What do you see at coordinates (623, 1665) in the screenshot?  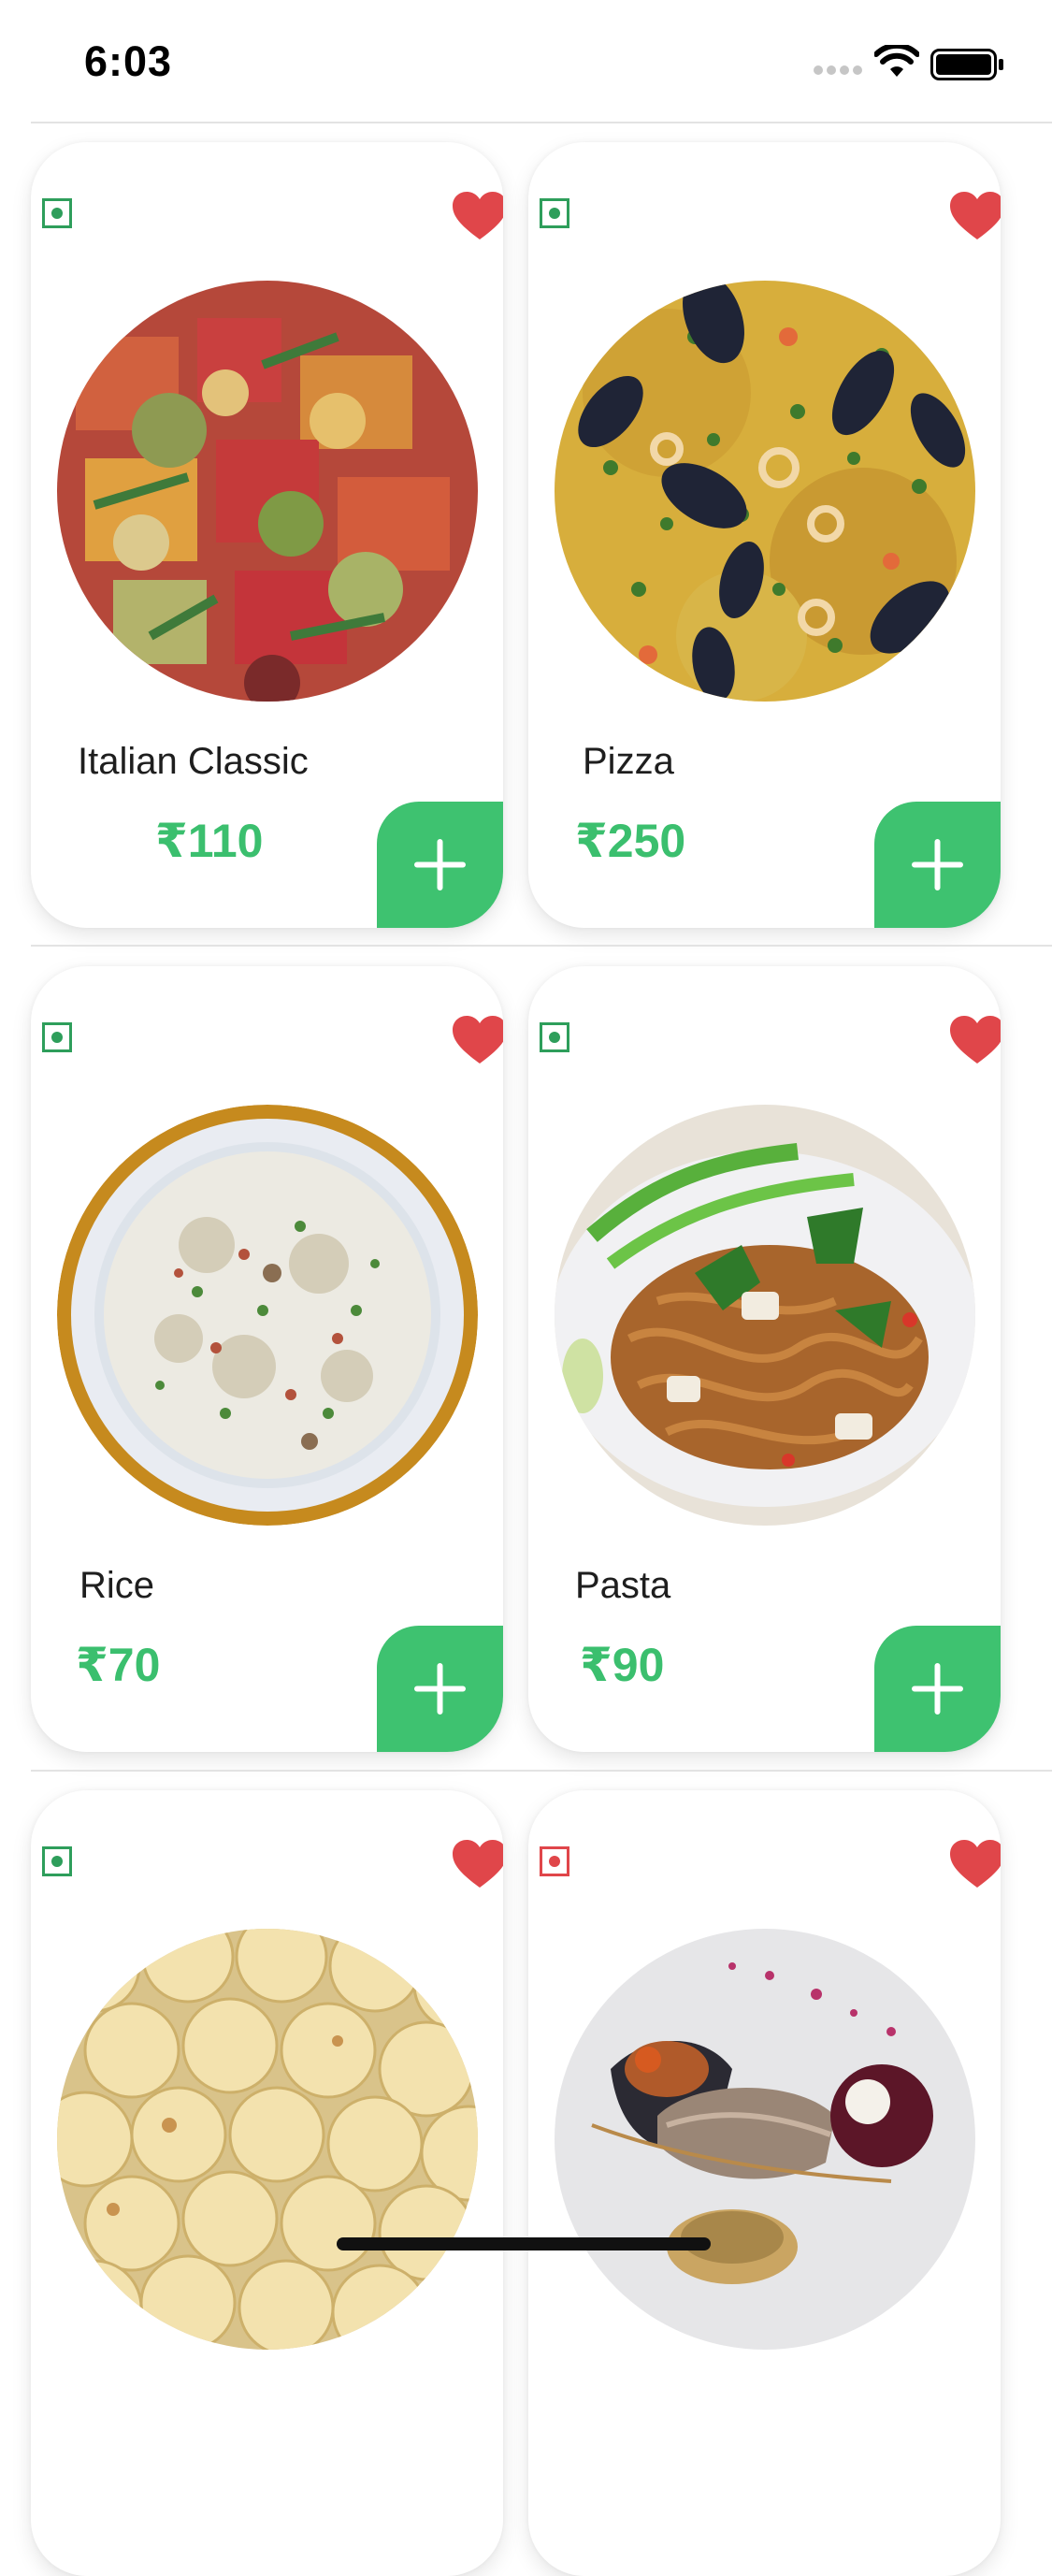 I see `dish-price: ₹90` at bounding box center [623, 1665].